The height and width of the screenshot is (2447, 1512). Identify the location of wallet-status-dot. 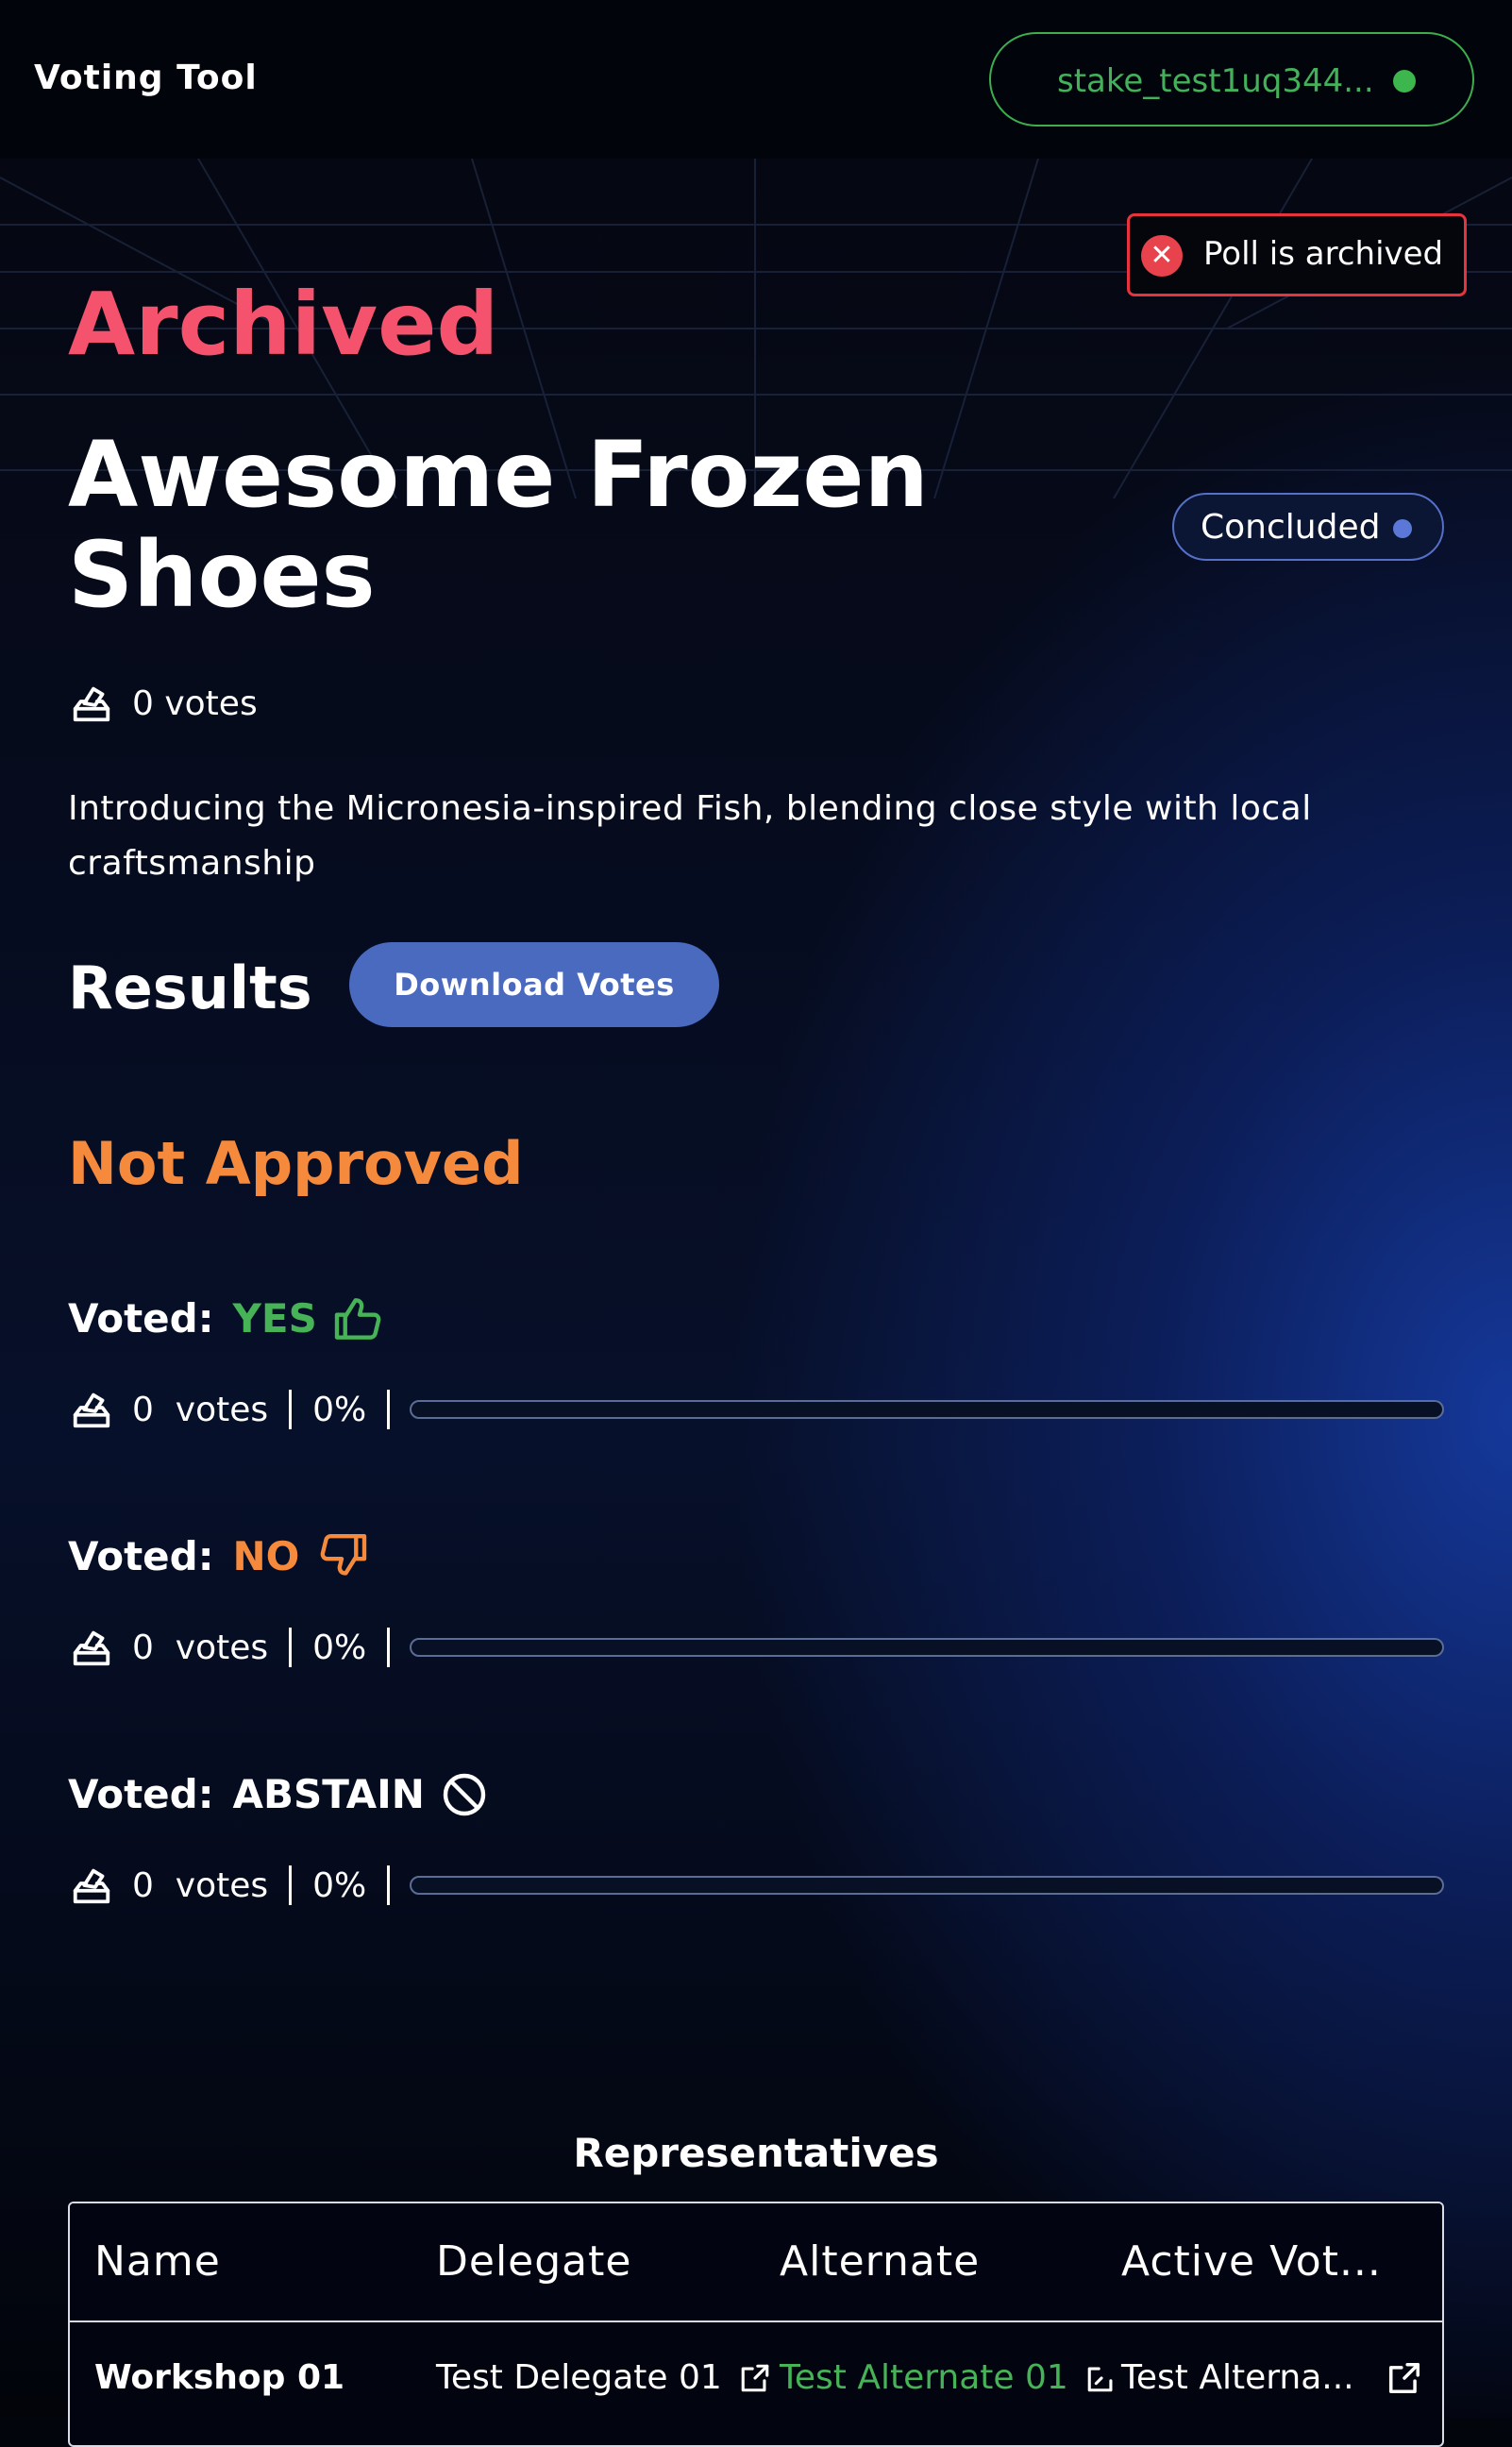
(1404, 81).